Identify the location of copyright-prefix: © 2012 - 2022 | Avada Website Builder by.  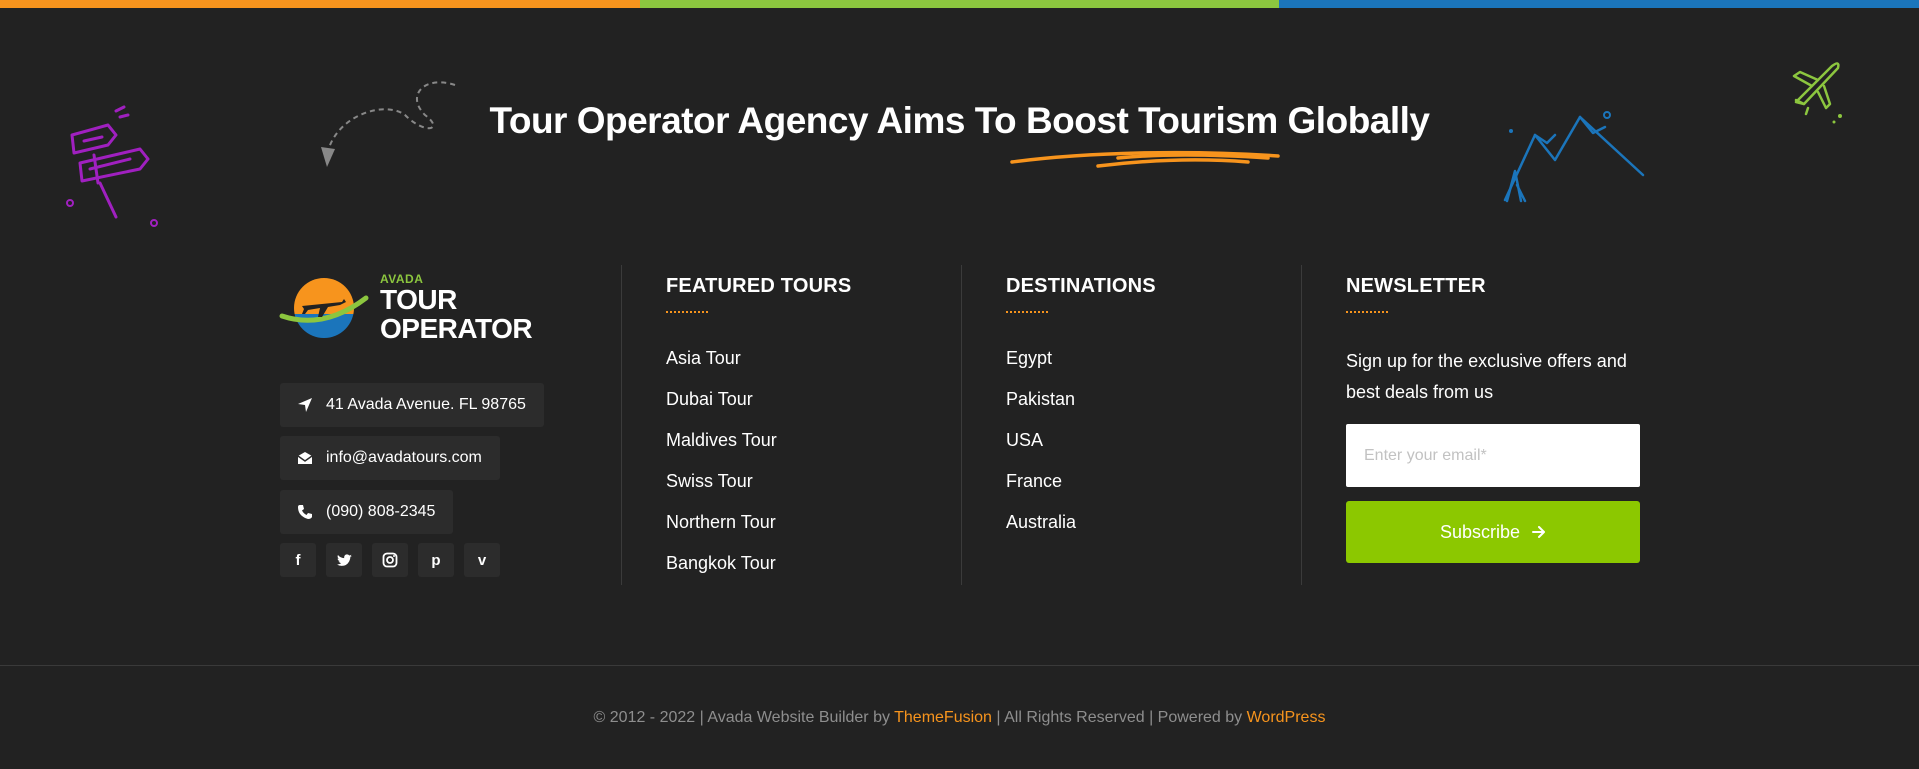
(744, 717).